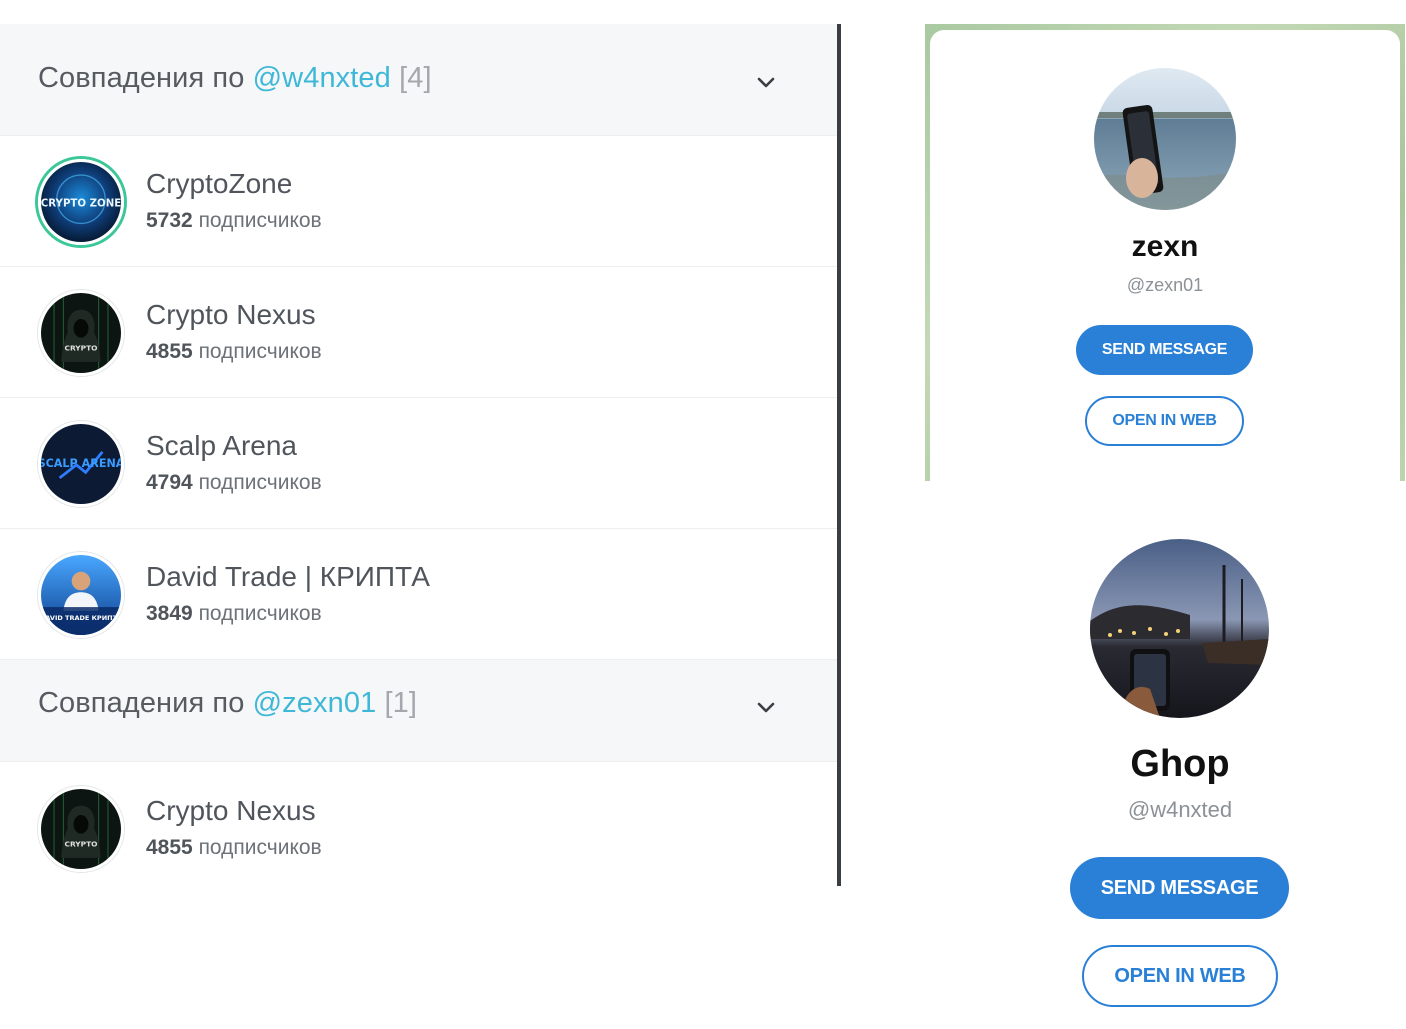 The image size is (1406, 1029). I want to click on list-item-channel: CRYPTO ZONE CryptoZone 5732 подписчиков, so click(418, 201).